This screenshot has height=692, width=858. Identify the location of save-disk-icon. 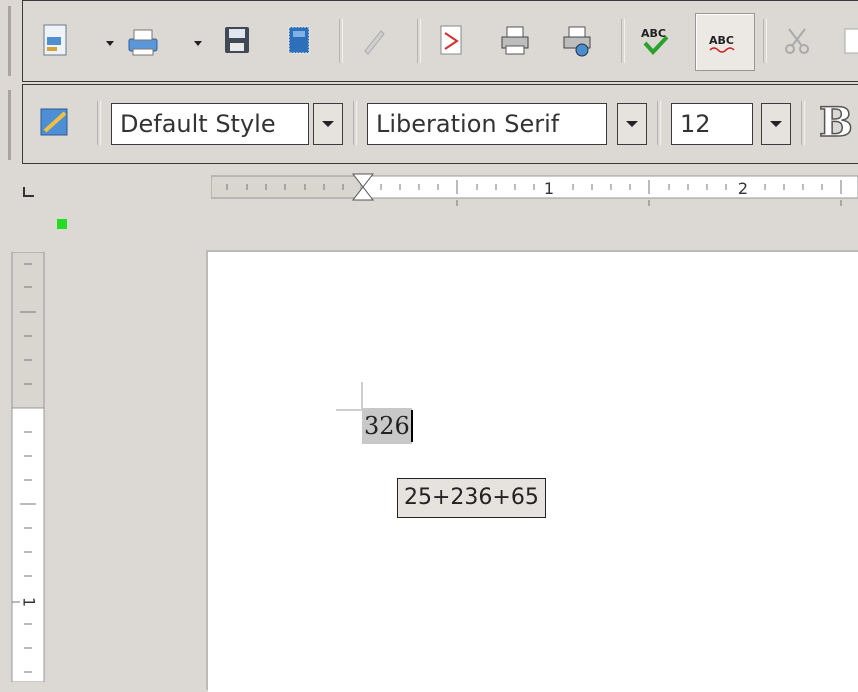
(237, 41).